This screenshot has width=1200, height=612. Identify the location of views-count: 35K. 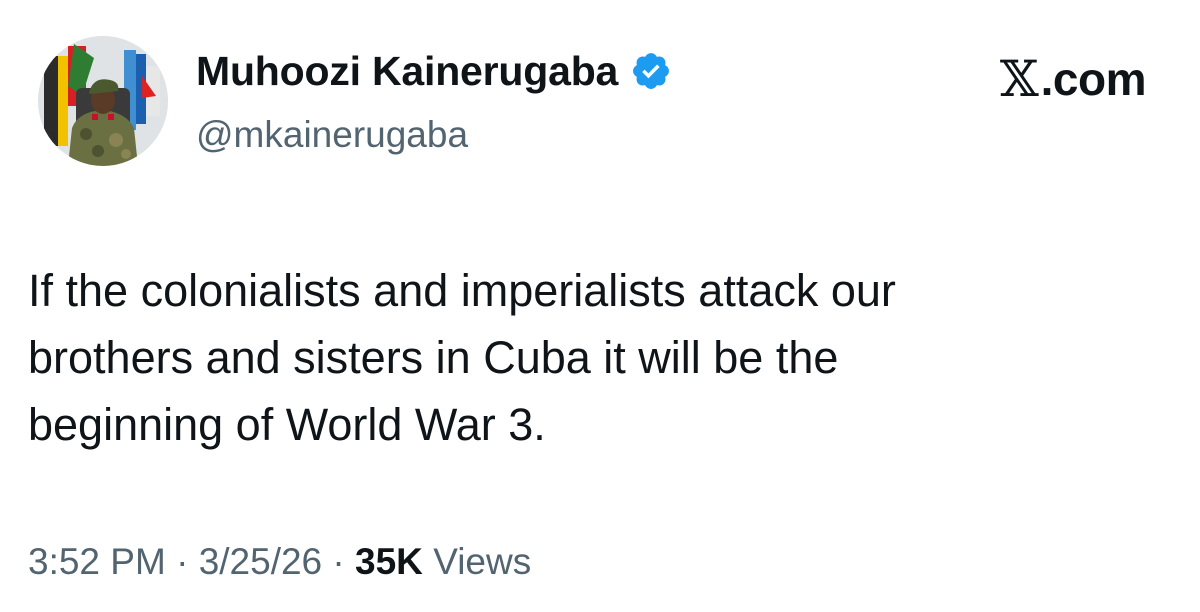
(389, 561).